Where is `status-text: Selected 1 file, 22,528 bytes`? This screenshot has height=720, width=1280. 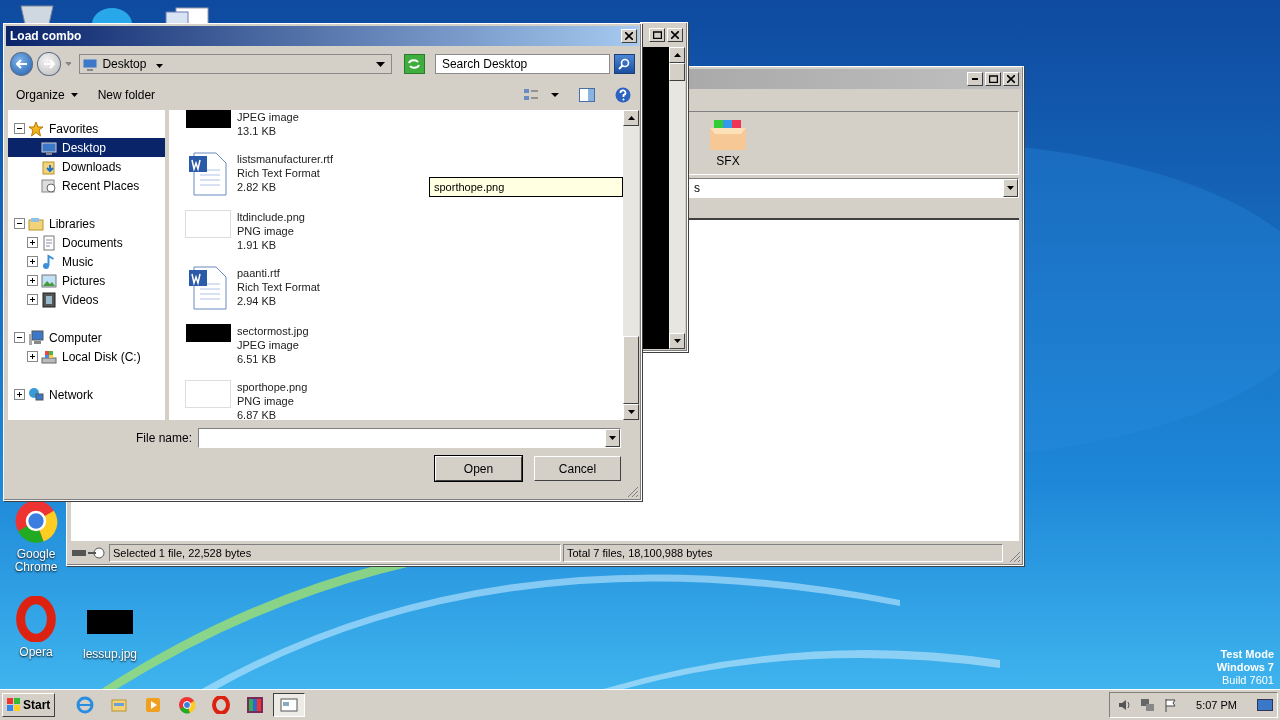 status-text: Selected 1 file, 22,528 bytes is located at coordinates (335, 553).